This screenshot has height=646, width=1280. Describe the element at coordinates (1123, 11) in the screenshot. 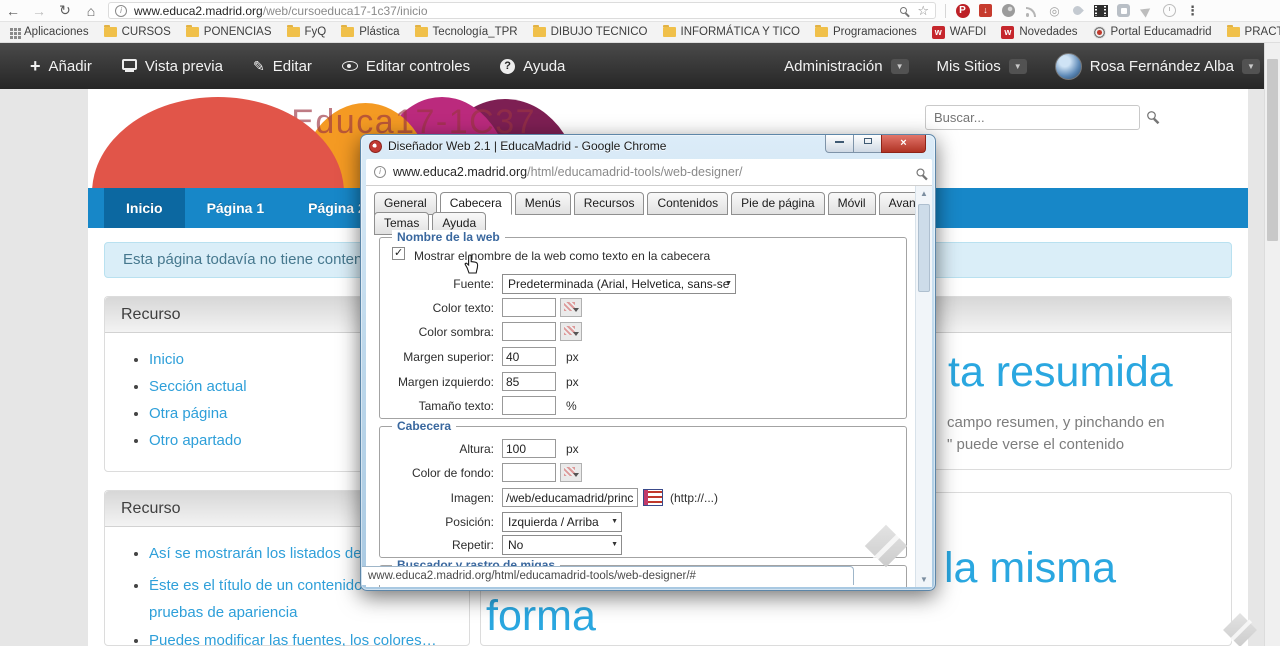

I see `capture-extension-icon` at that location.